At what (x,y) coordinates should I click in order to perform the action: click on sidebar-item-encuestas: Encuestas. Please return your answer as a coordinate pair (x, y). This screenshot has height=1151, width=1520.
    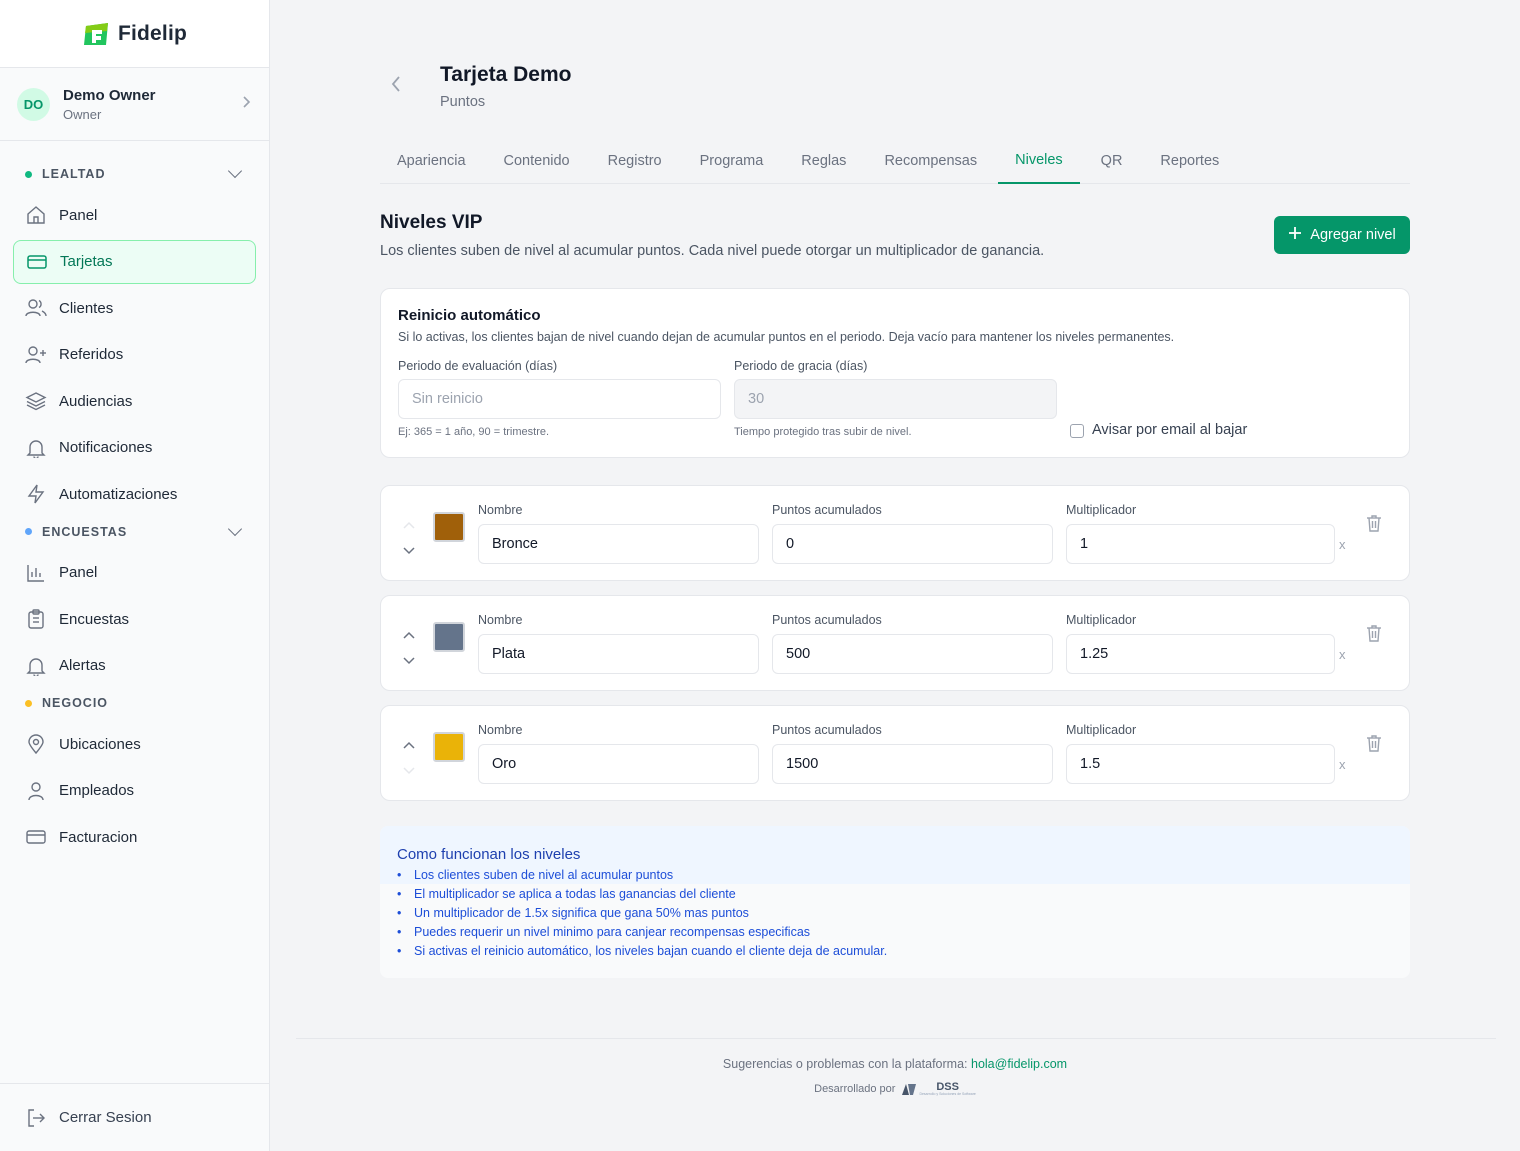
    Looking at the image, I should click on (134, 619).